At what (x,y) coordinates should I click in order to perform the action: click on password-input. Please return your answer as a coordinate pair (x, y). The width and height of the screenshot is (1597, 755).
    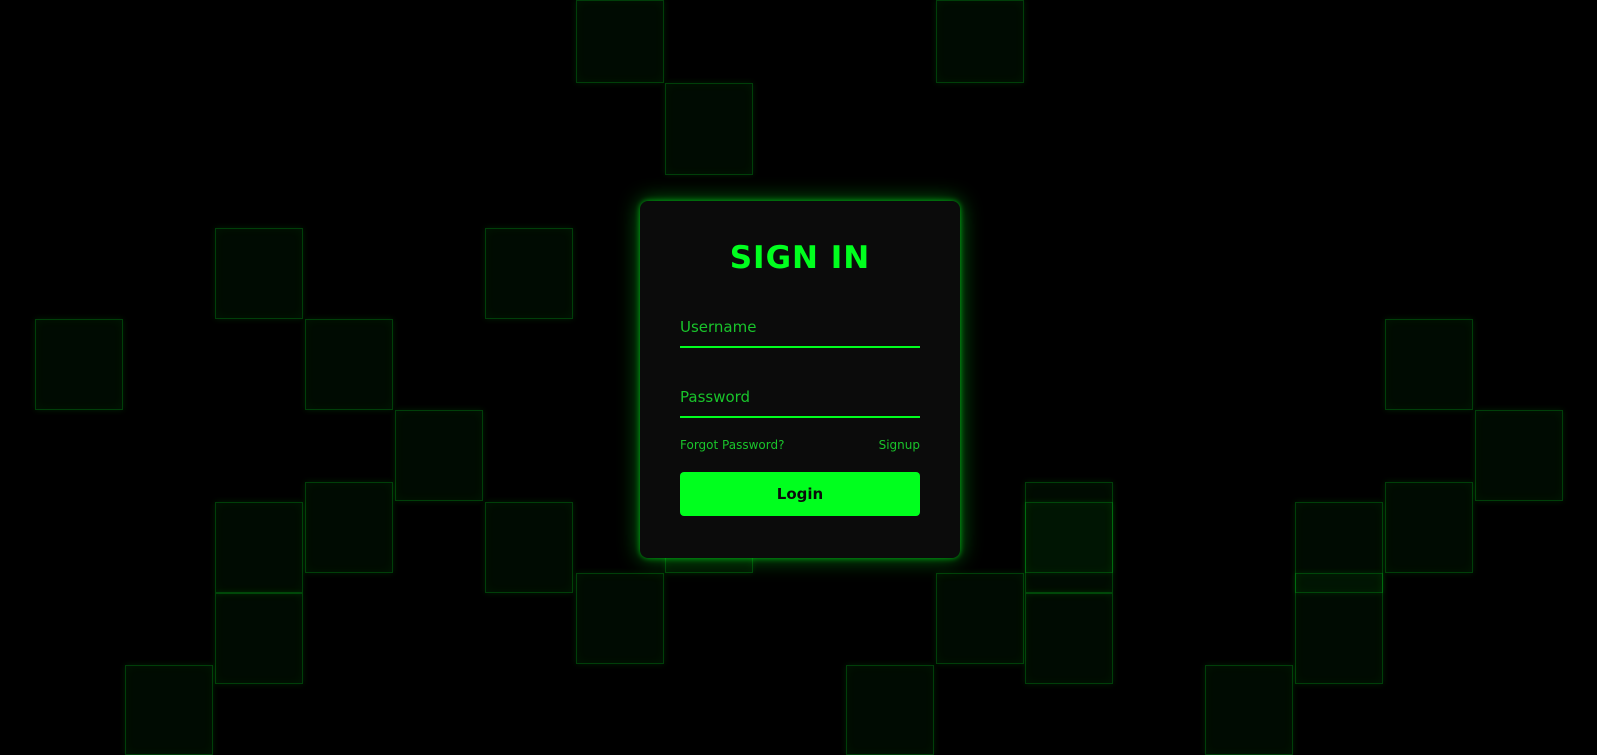
    Looking at the image, I should click on (800, 397).